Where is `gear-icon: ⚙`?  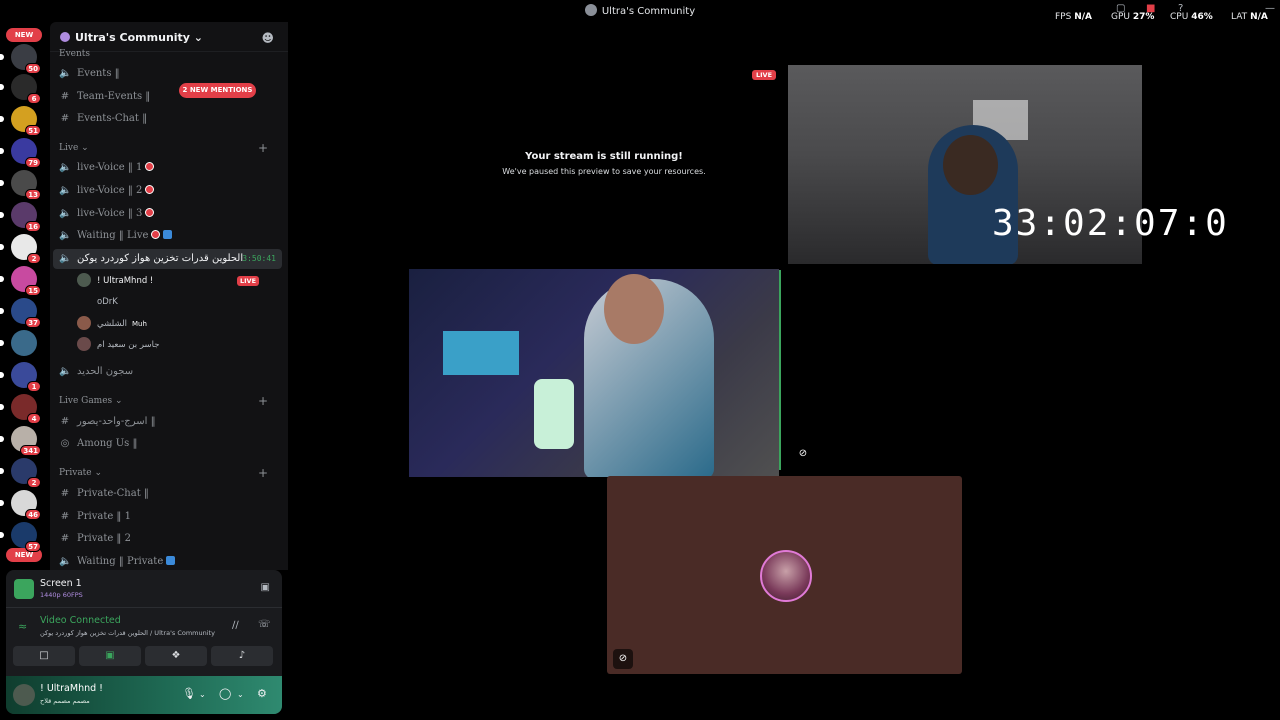 gear-icon: ⚙ is located at coordinates (262, 693).